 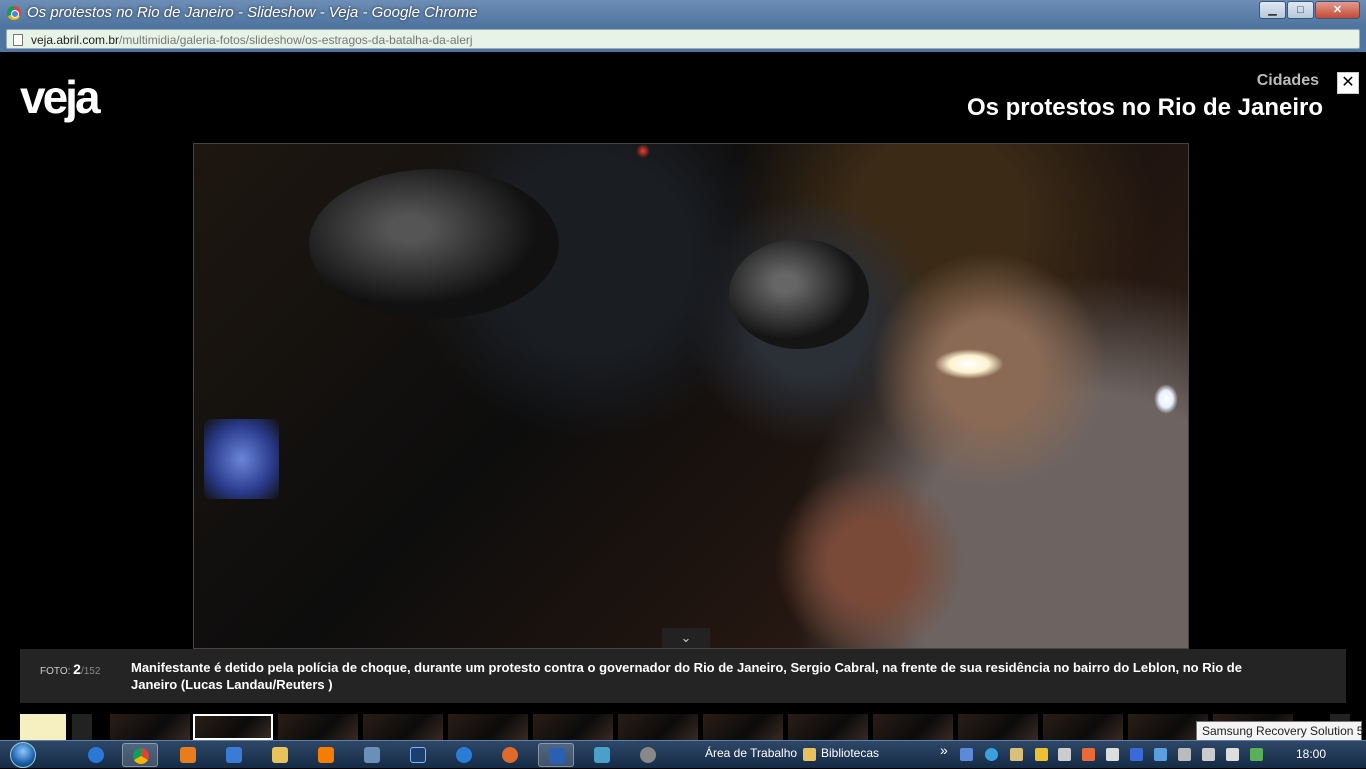 I want to click on taskbar-app5, so click(x=648, y=755).